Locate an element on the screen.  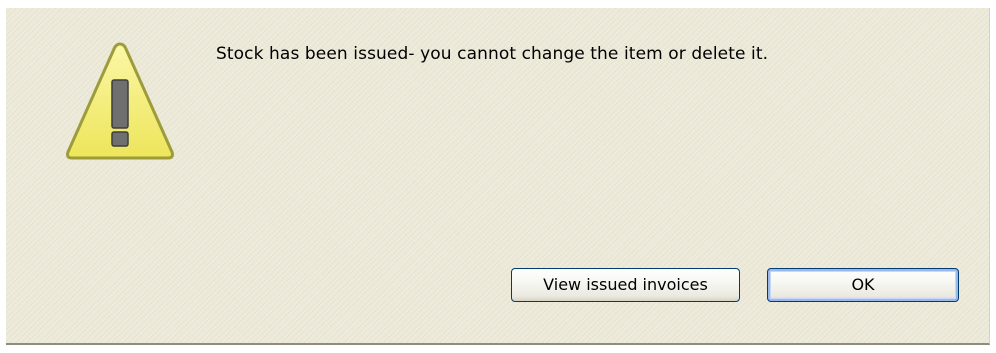
warning-icon is located at coordinates (120, 101).